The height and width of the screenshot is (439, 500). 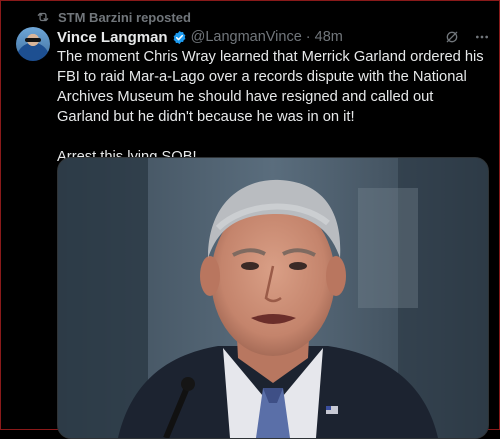 I want to click on author-handle: @LangmanVince, so click(x=246, y=37).